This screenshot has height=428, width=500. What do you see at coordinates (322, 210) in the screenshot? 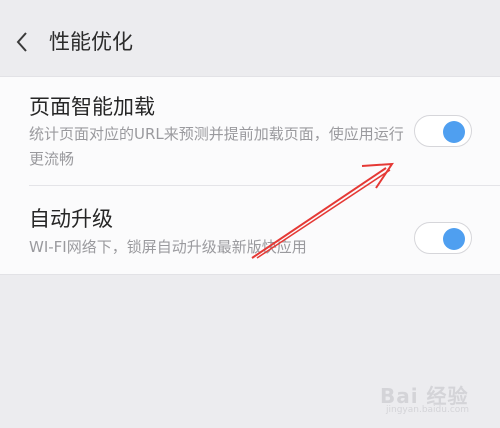
I see `annotation-arrow-icon` at bounding box center [322, 210].